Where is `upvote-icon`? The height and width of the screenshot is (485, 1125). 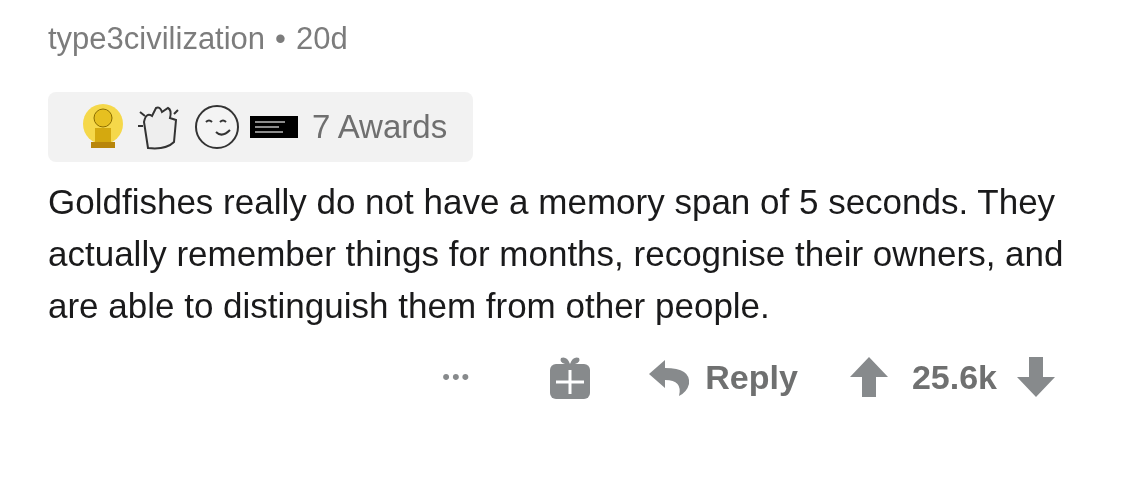
upvote-icon is located at coordinates (868, 377).